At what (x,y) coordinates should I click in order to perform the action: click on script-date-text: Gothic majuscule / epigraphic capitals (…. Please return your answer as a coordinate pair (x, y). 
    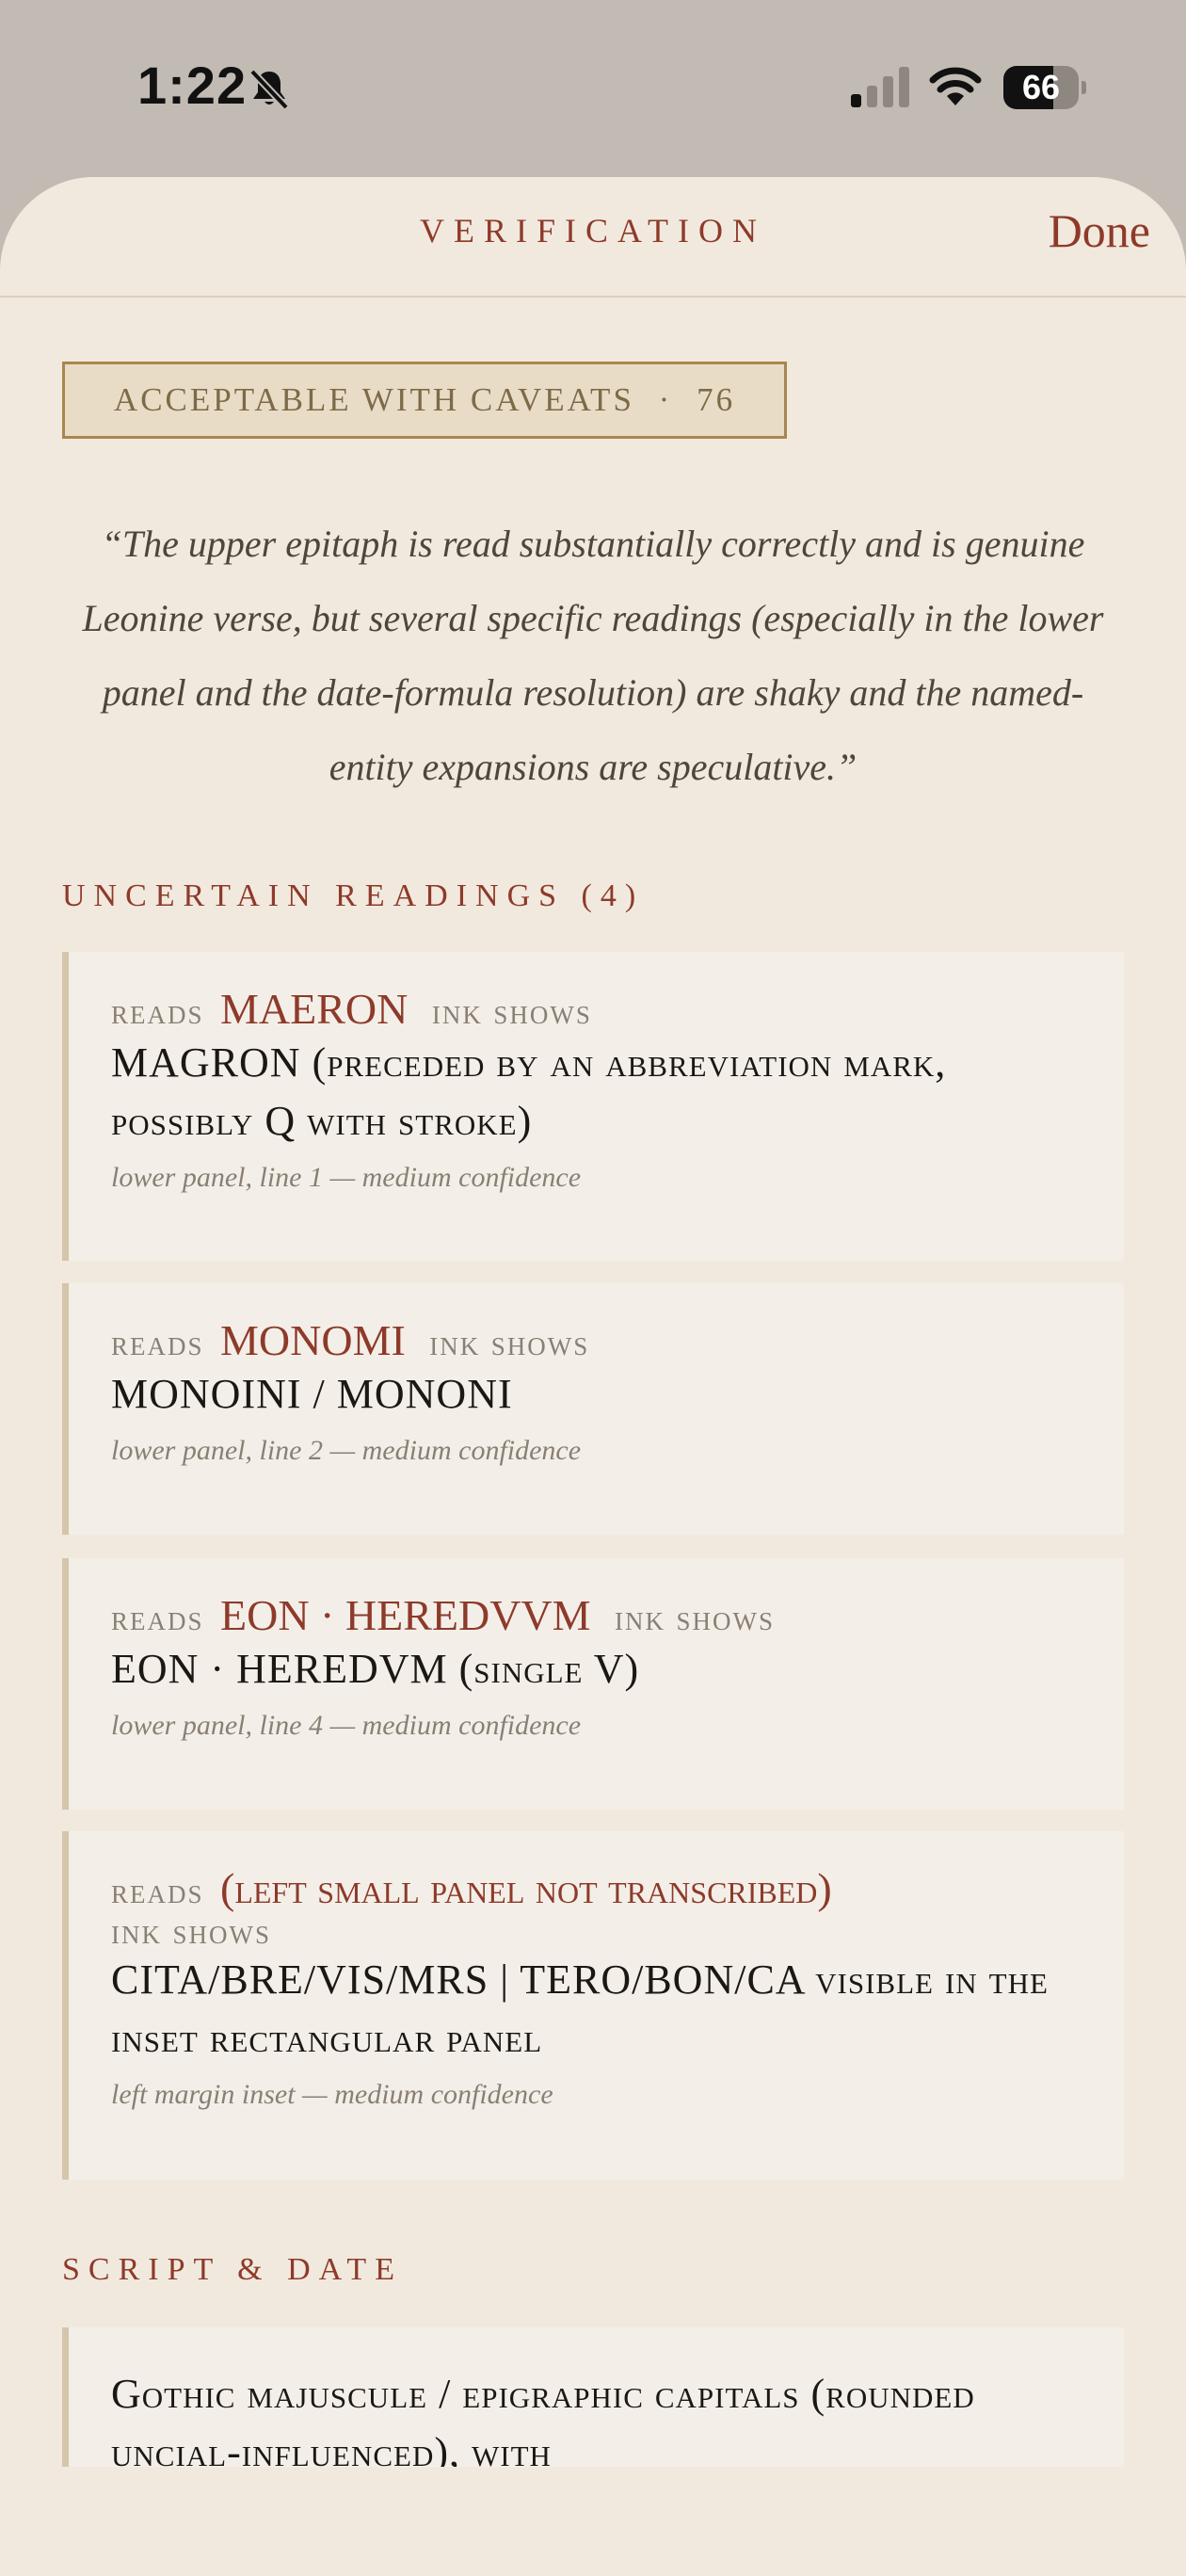
    Looking at the image, I should click on (543, 2419).